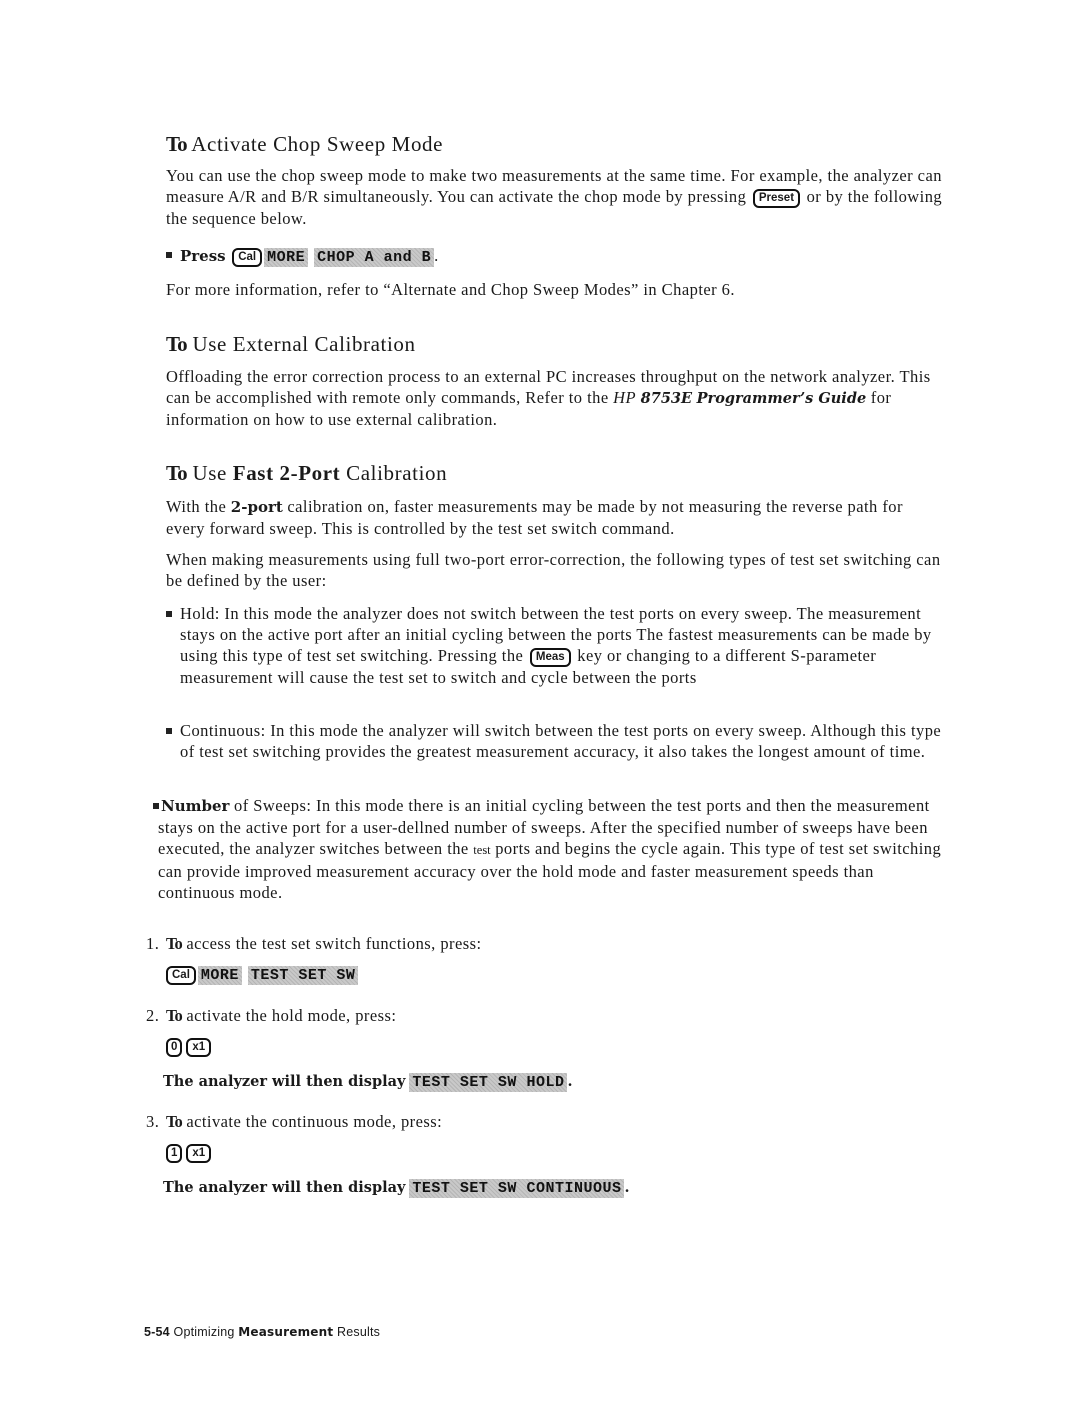 This screenshot has height=1402, width=1080. Describe the element at coordinates (153, 1015) in the screenshot. I see `step-number: 2.` at that location.